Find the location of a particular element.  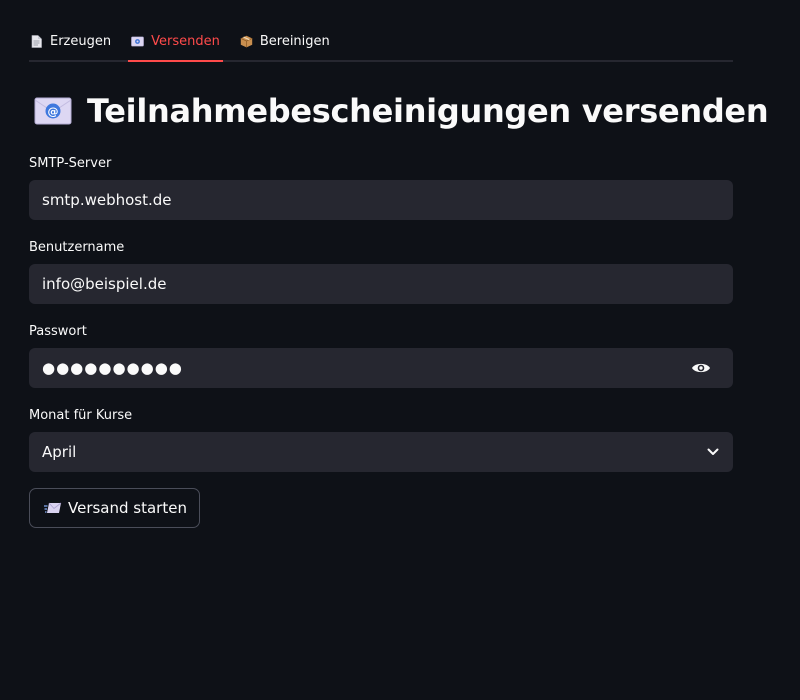

username-input: info@beispiel.de is located at coordinates (381, 284).